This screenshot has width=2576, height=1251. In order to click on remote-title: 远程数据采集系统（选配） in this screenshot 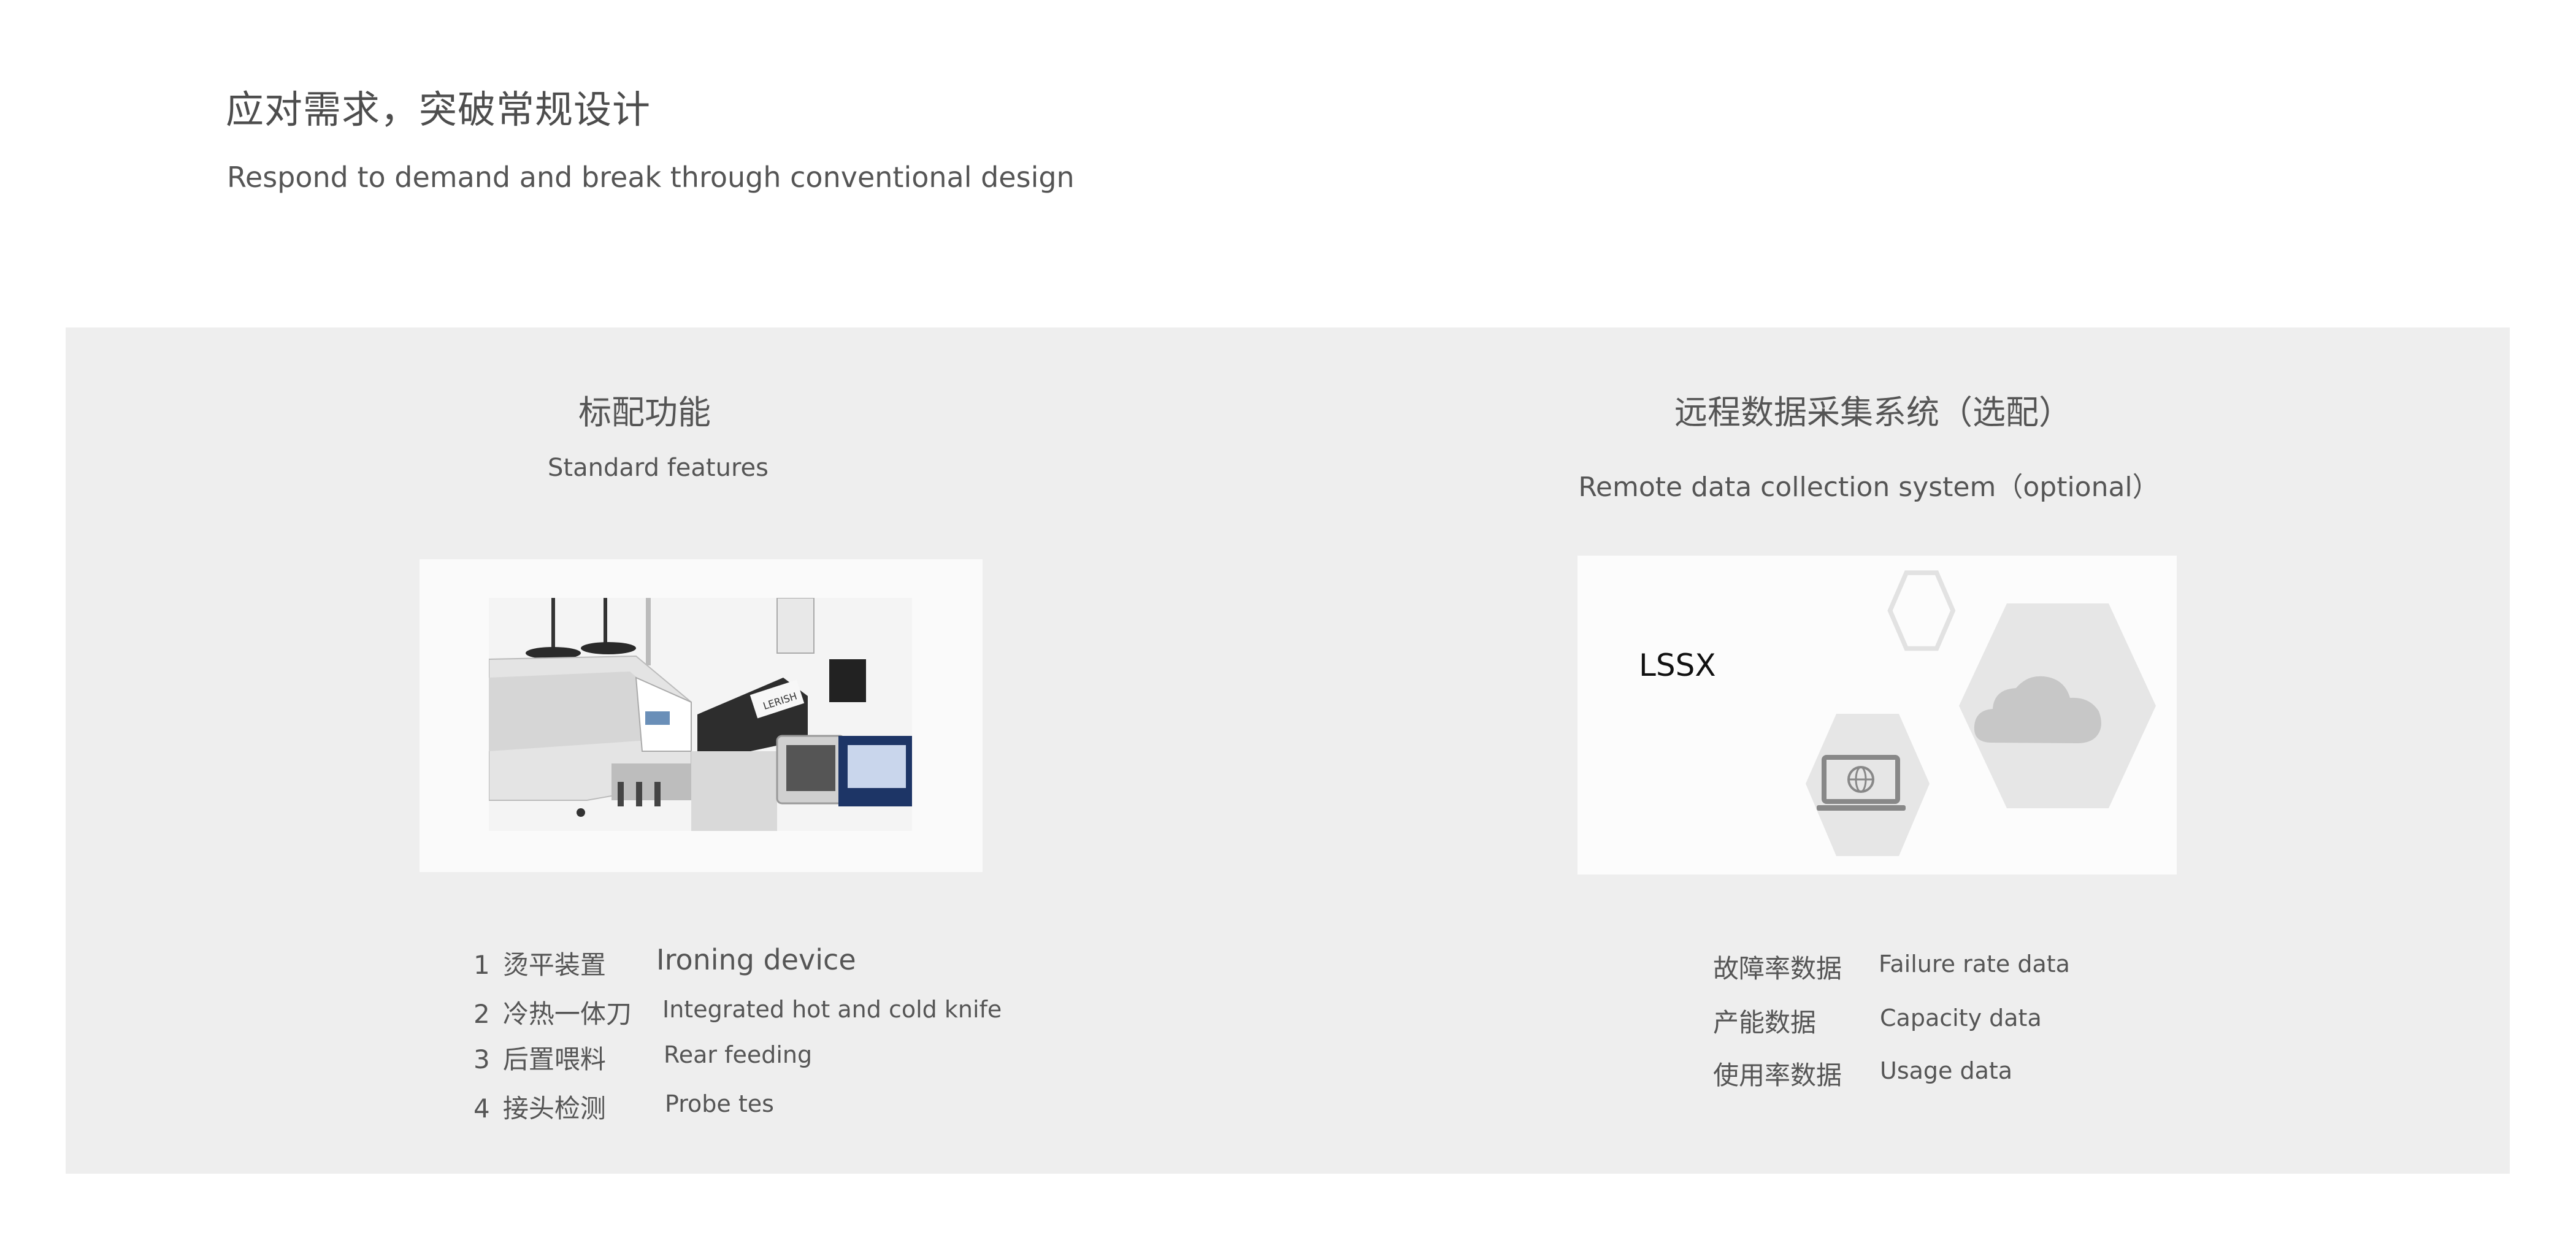, I will do `click(1873, 413)`.